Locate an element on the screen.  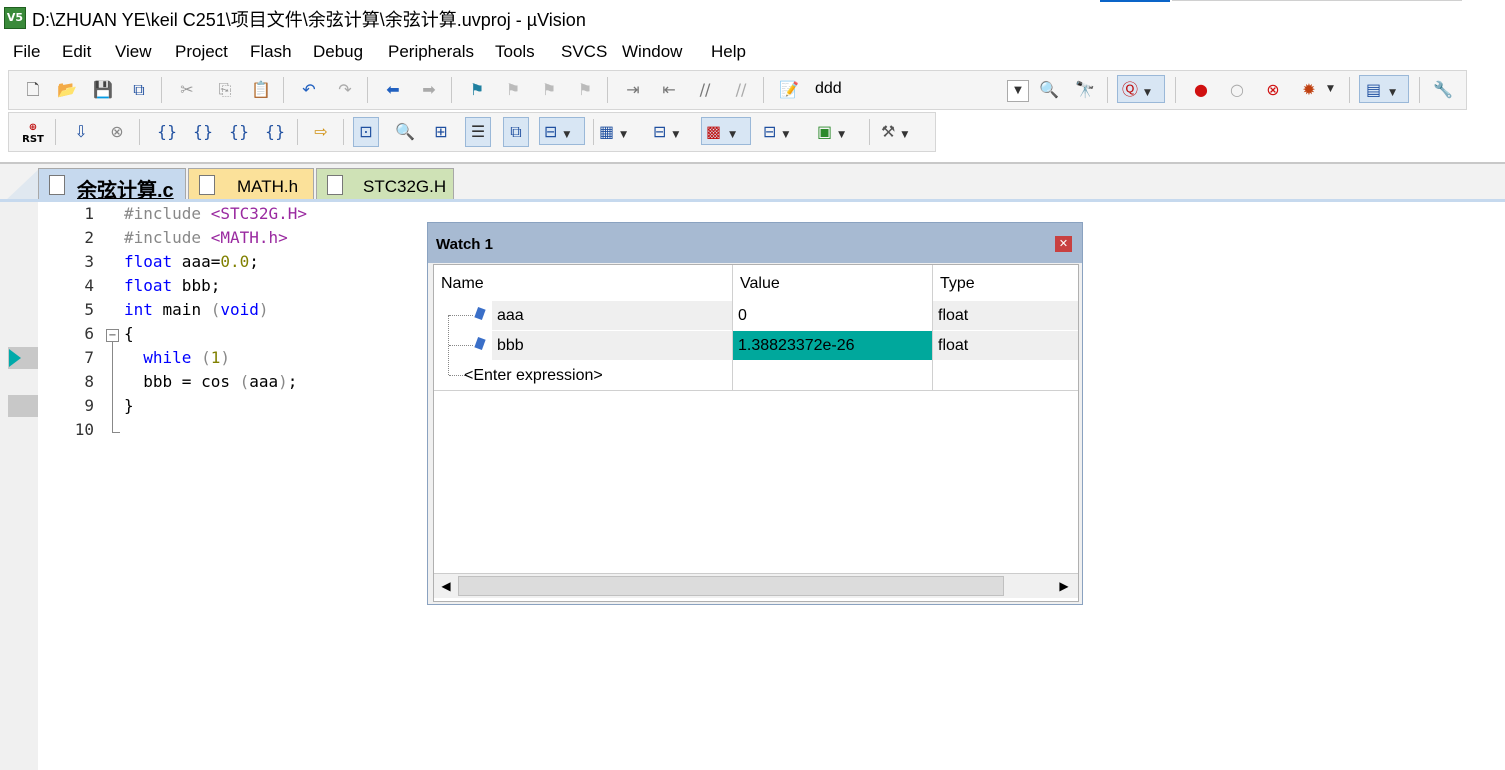
code-line: bbb = cos (aaa); is located at coordinates (210, 381).